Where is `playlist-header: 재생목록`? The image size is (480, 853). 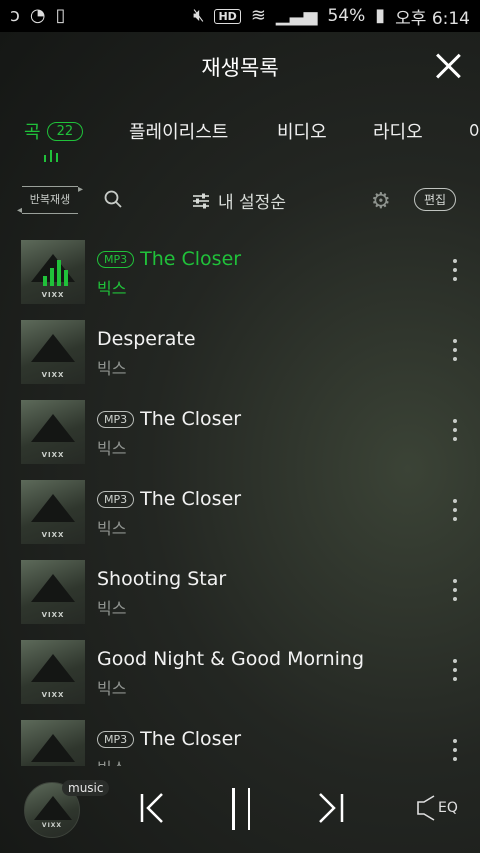
playlist-header: 재생목록 is located at coordinates (240, 67).